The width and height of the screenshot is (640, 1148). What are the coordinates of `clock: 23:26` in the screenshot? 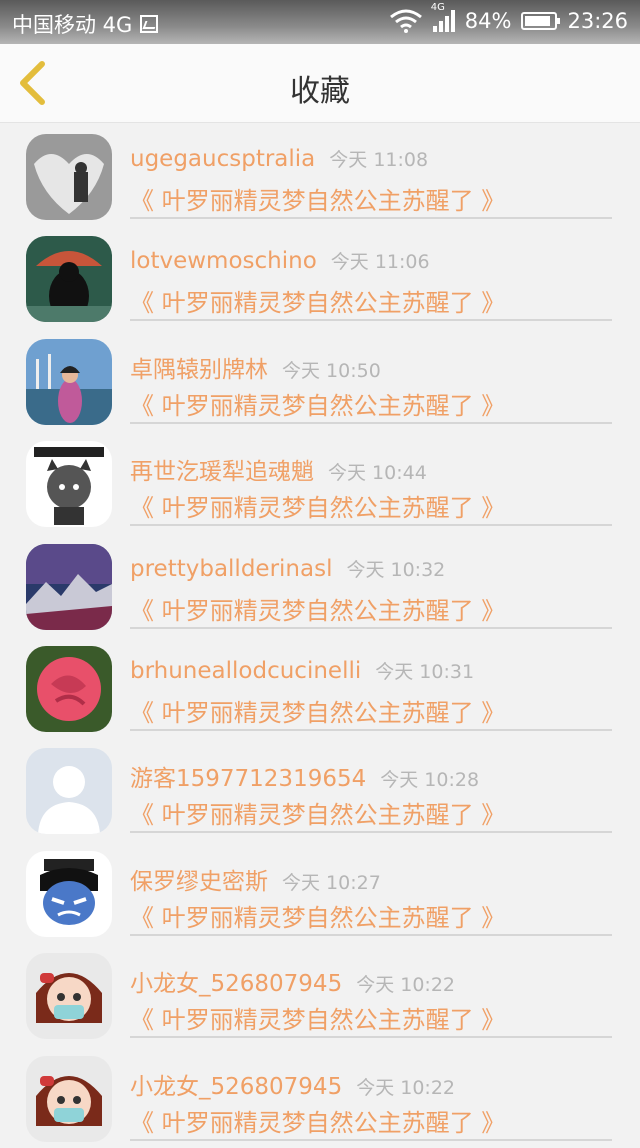 It's located at (597, 21).